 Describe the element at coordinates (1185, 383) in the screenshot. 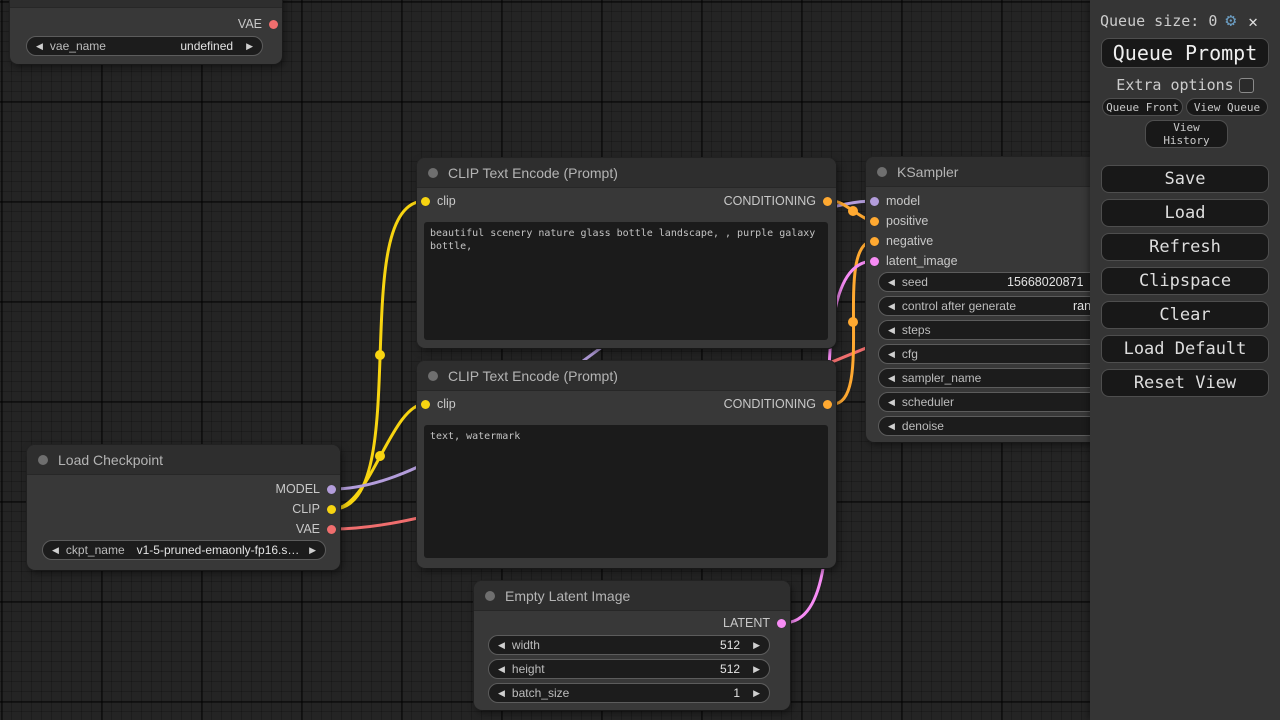

I see `reset-view-button: Reset View` at that location.